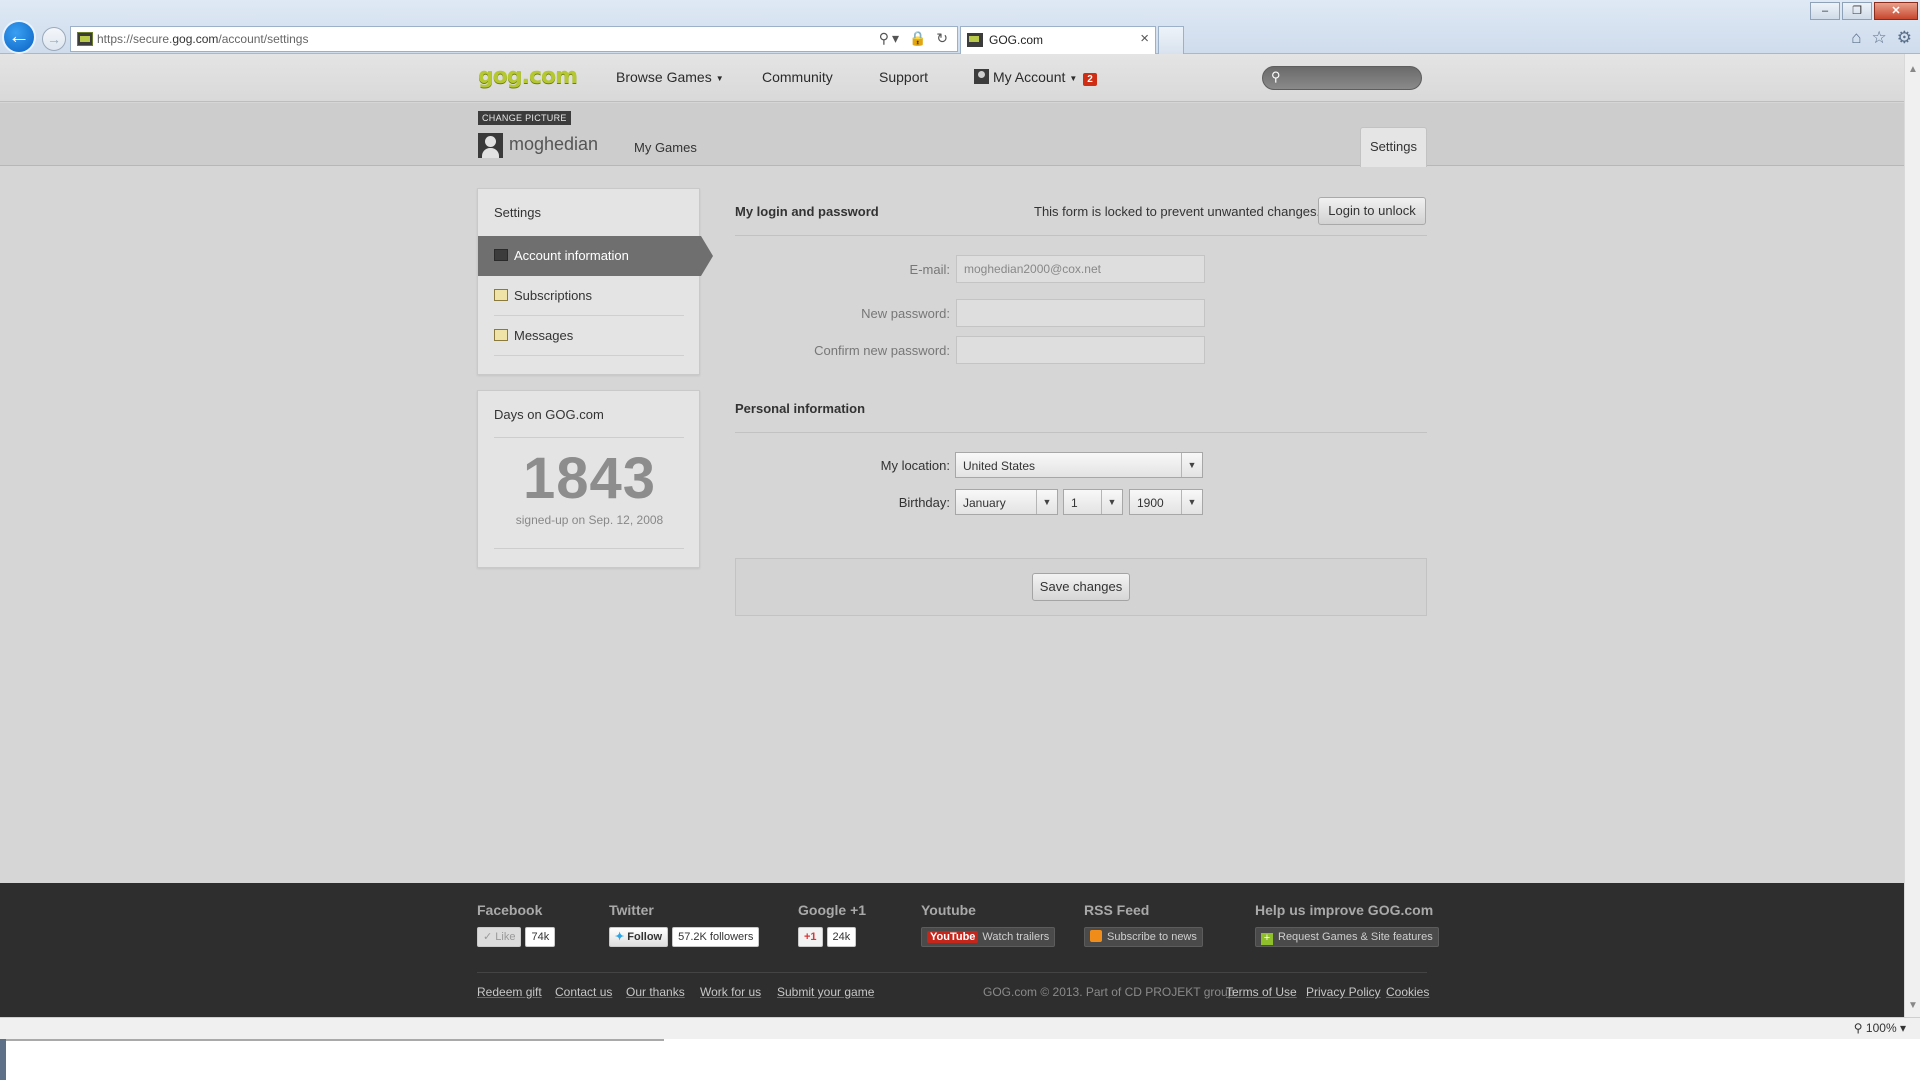  I want to click on close-tab-icon: ×, so click(1144, 38).